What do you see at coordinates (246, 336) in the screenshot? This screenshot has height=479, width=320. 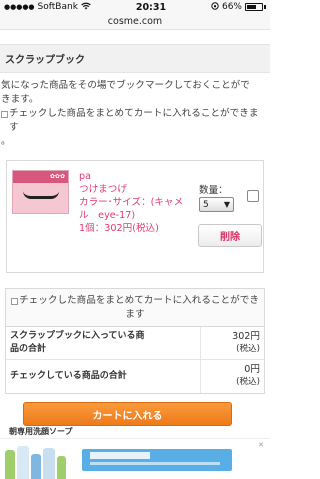 I see `summary-amount: 302円` at bounding box center [246, 336].